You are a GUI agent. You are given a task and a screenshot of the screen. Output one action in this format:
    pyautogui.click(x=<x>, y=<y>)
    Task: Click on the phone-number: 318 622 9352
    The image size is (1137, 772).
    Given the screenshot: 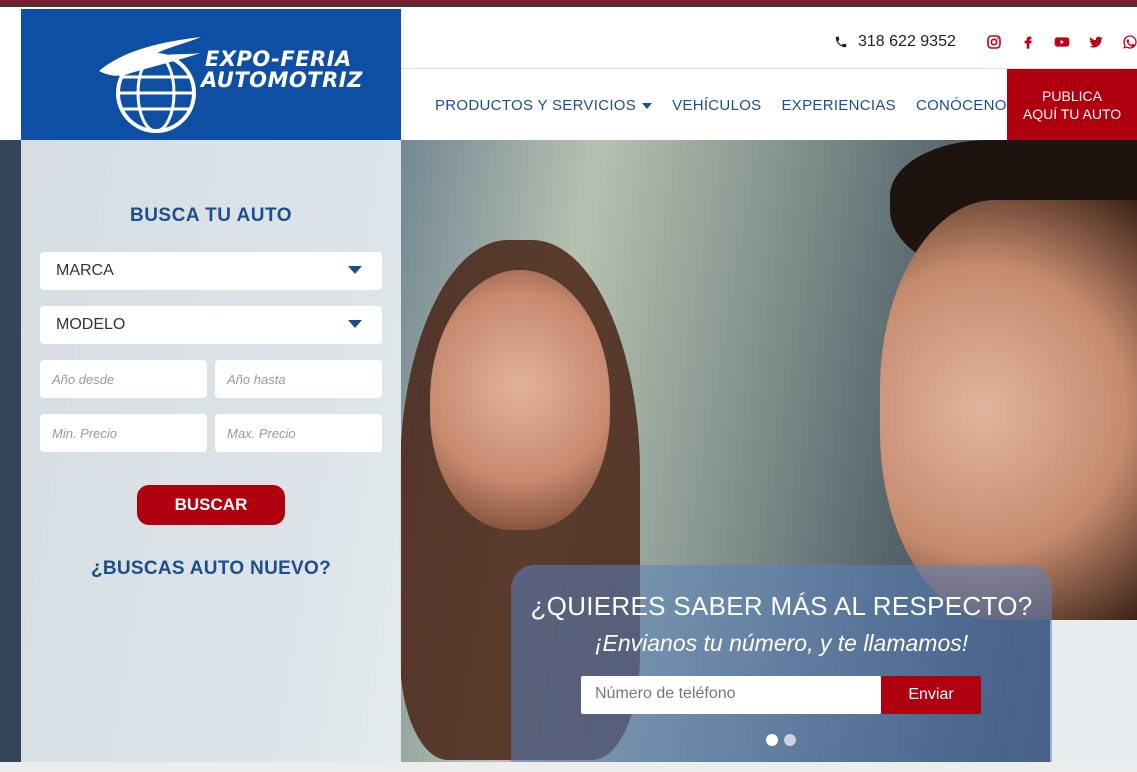 What is the action you would take?
    pyautogui.click(x=907, y=41)
    